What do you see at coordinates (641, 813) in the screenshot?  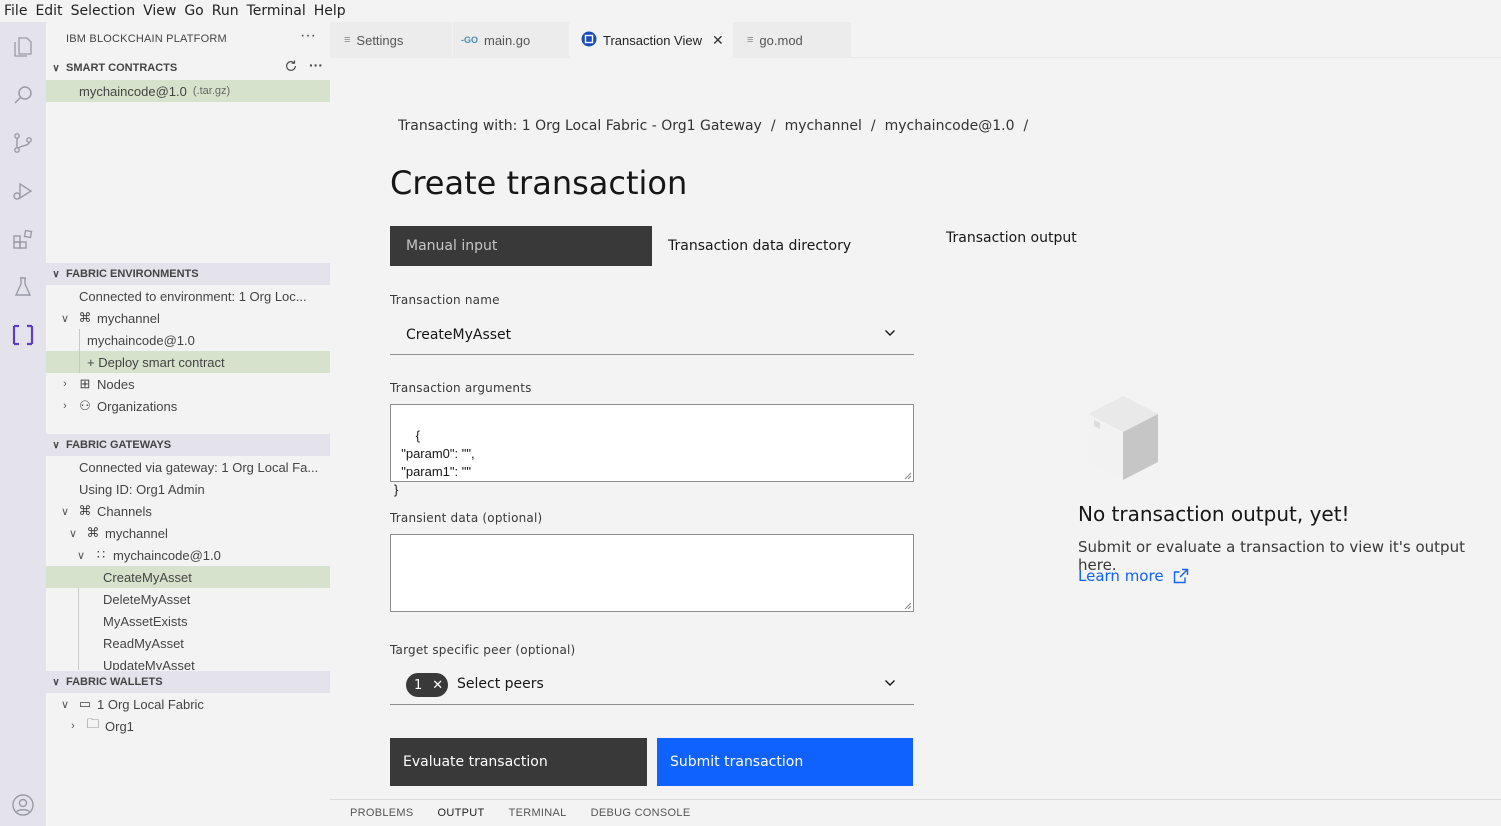 I see `panel-tab-debug-console: DEBUG CONSOLE` at bounding box center [641, 813].